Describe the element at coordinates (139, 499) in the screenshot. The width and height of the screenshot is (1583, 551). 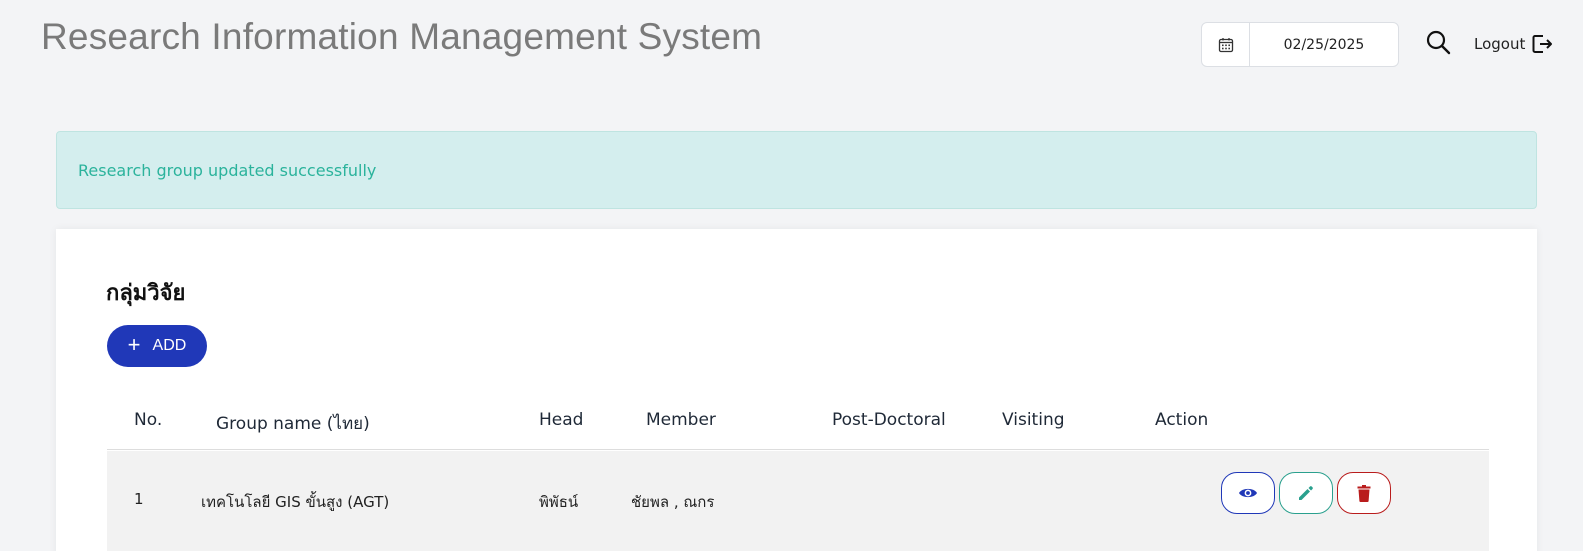
I see `cell-no: 1` at that location.